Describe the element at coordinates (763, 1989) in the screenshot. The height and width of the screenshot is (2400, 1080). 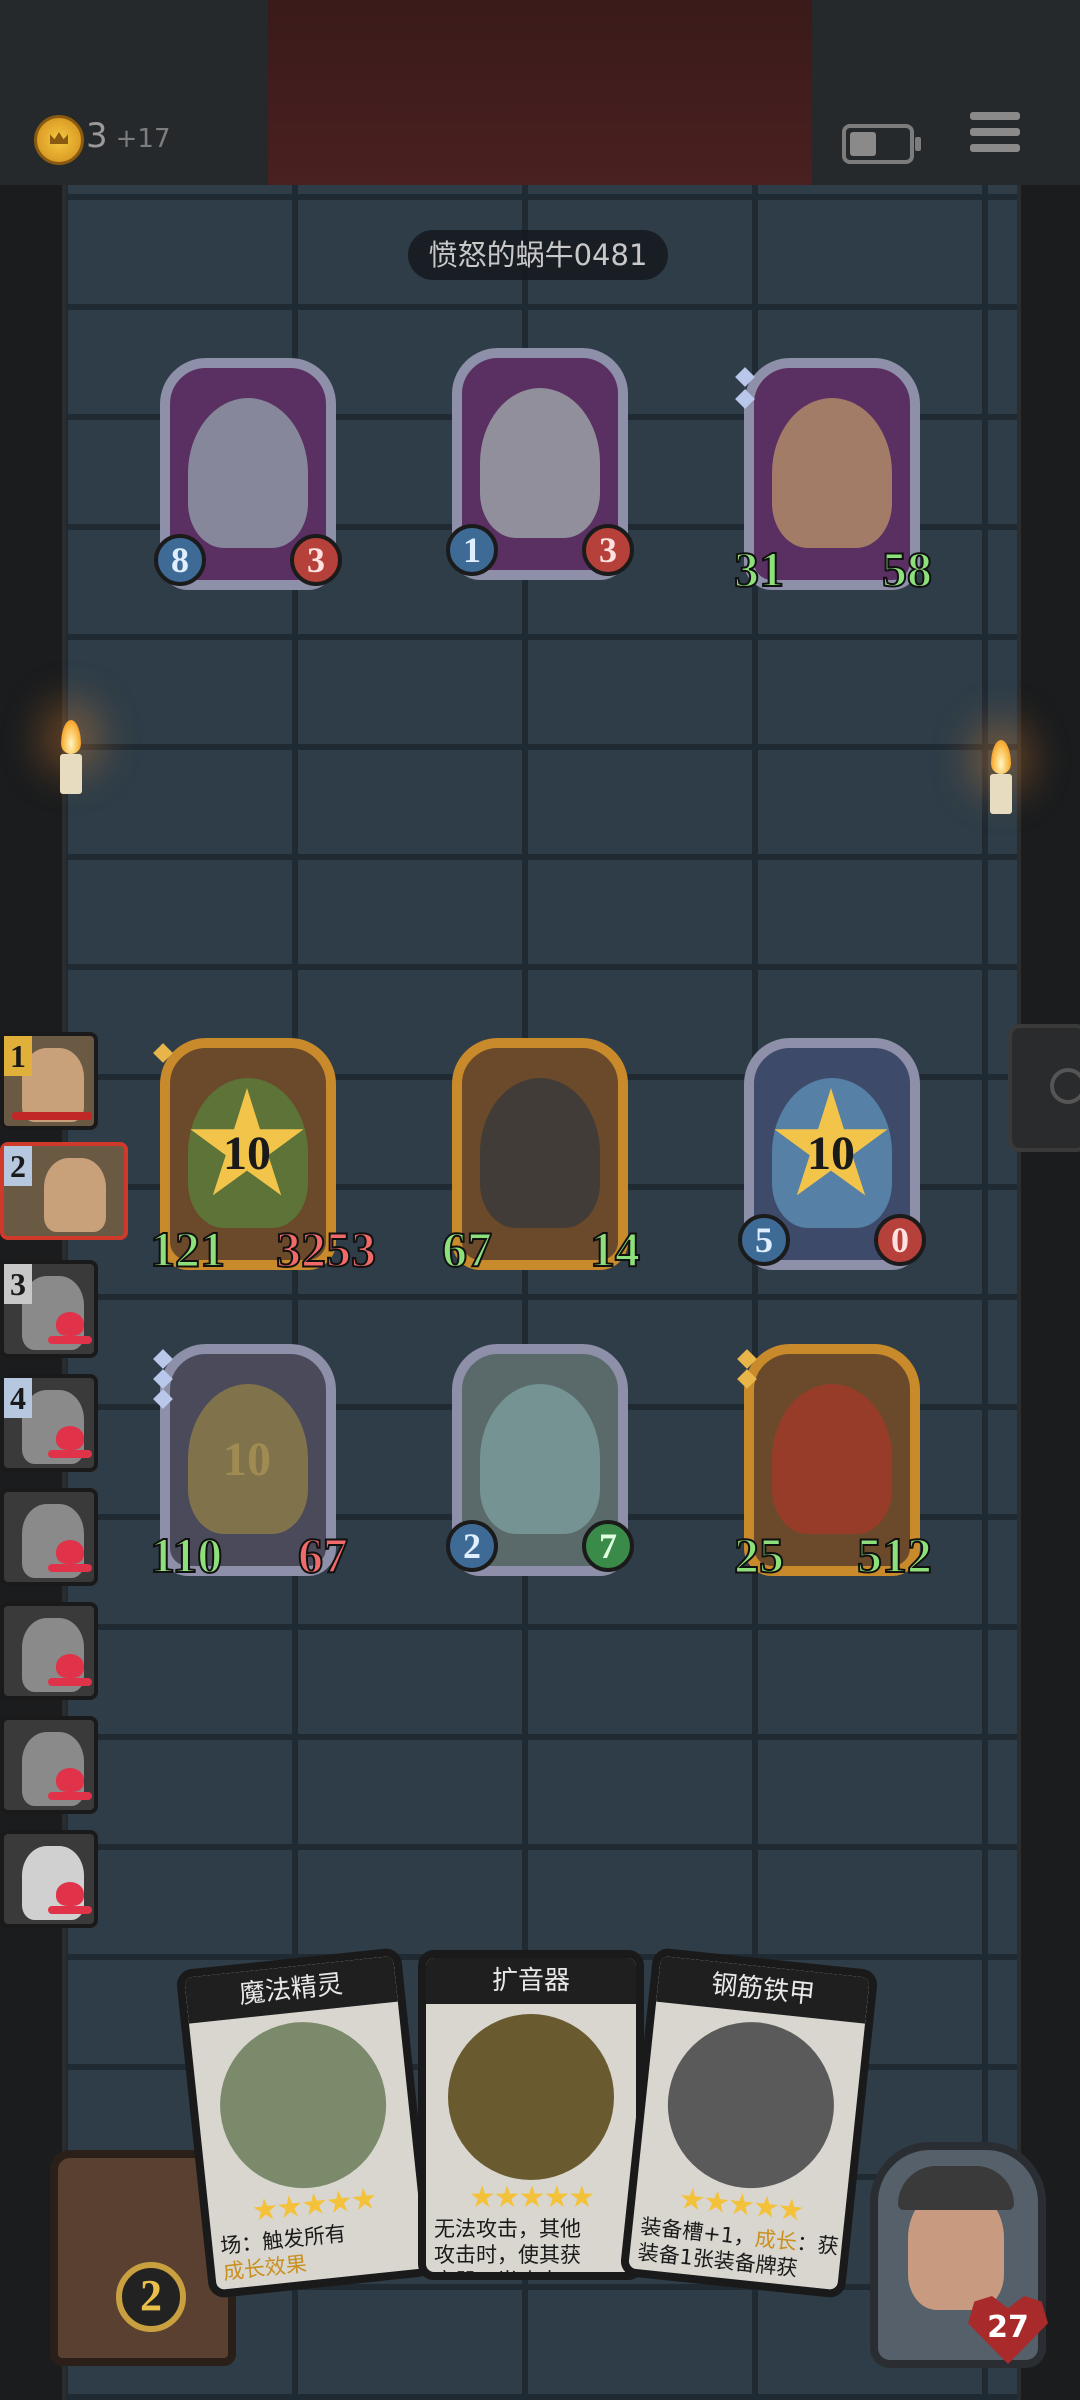
I see `card-title: 钢筋铁甲` at that location.